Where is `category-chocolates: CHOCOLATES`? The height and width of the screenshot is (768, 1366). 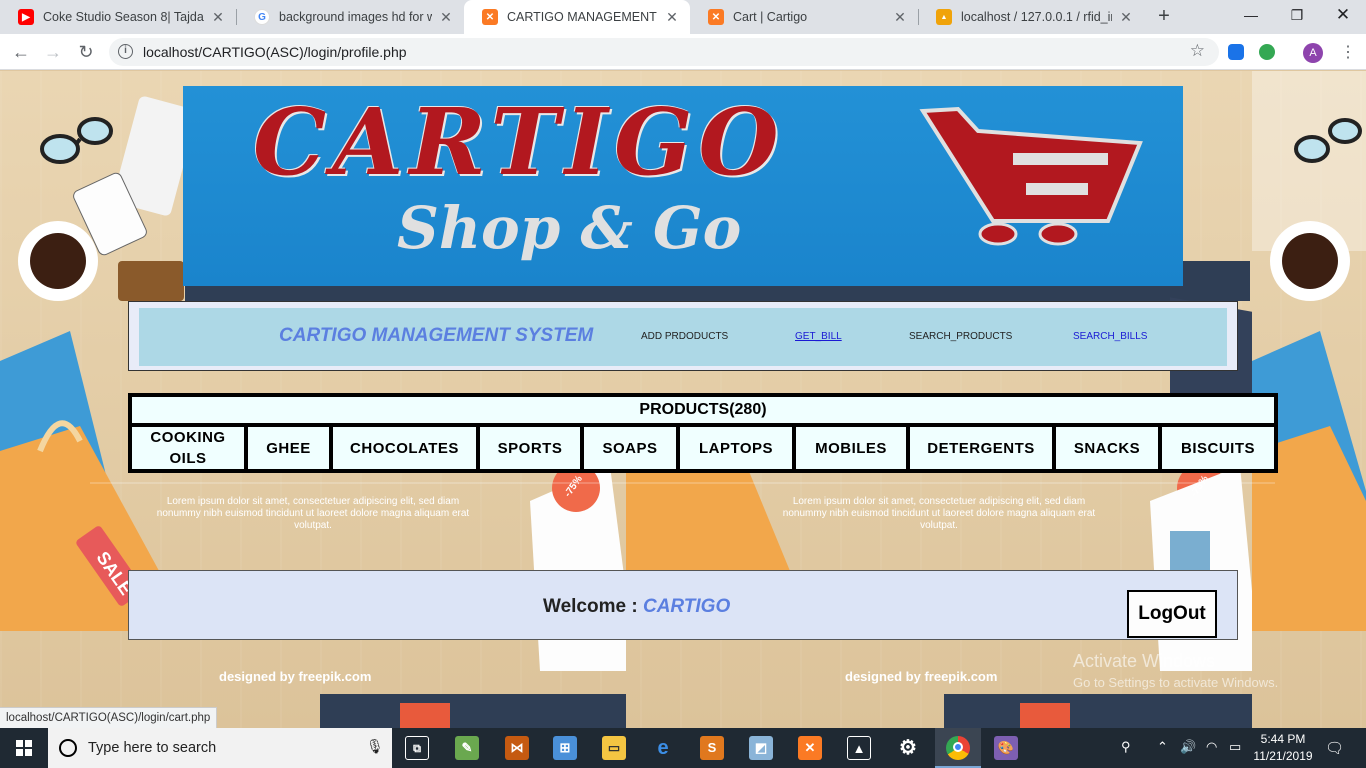 category-chocolates: CHOCOLATES is located at coordinates (404, 448).